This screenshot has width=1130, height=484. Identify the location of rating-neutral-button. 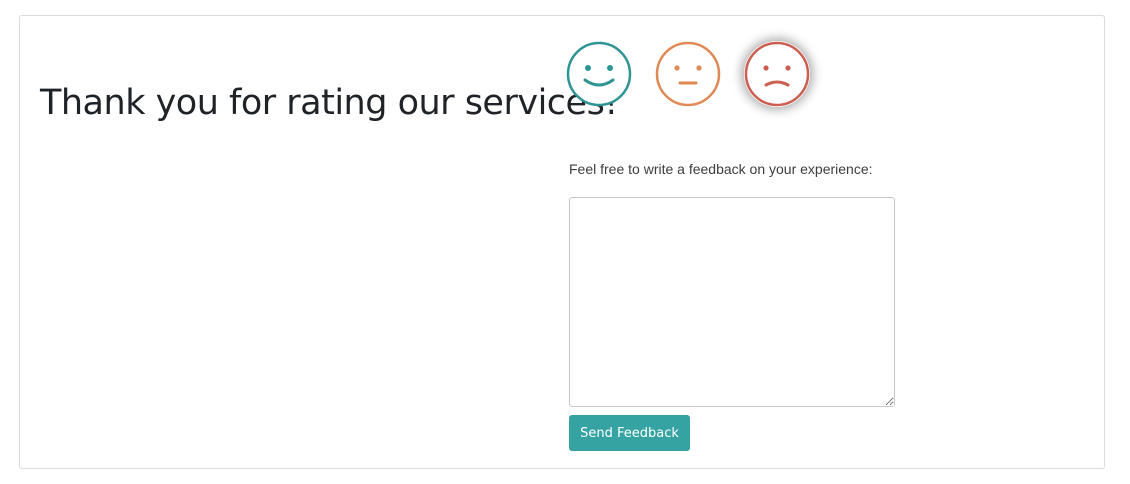
(688, 74).